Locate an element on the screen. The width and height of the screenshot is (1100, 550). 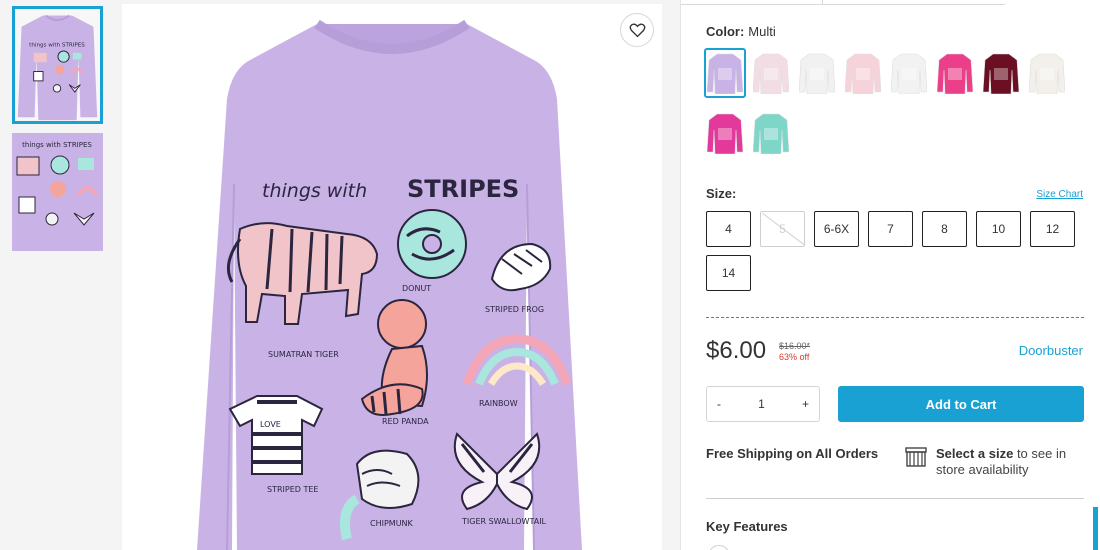
section-divider is located at coordinates (895, 498).